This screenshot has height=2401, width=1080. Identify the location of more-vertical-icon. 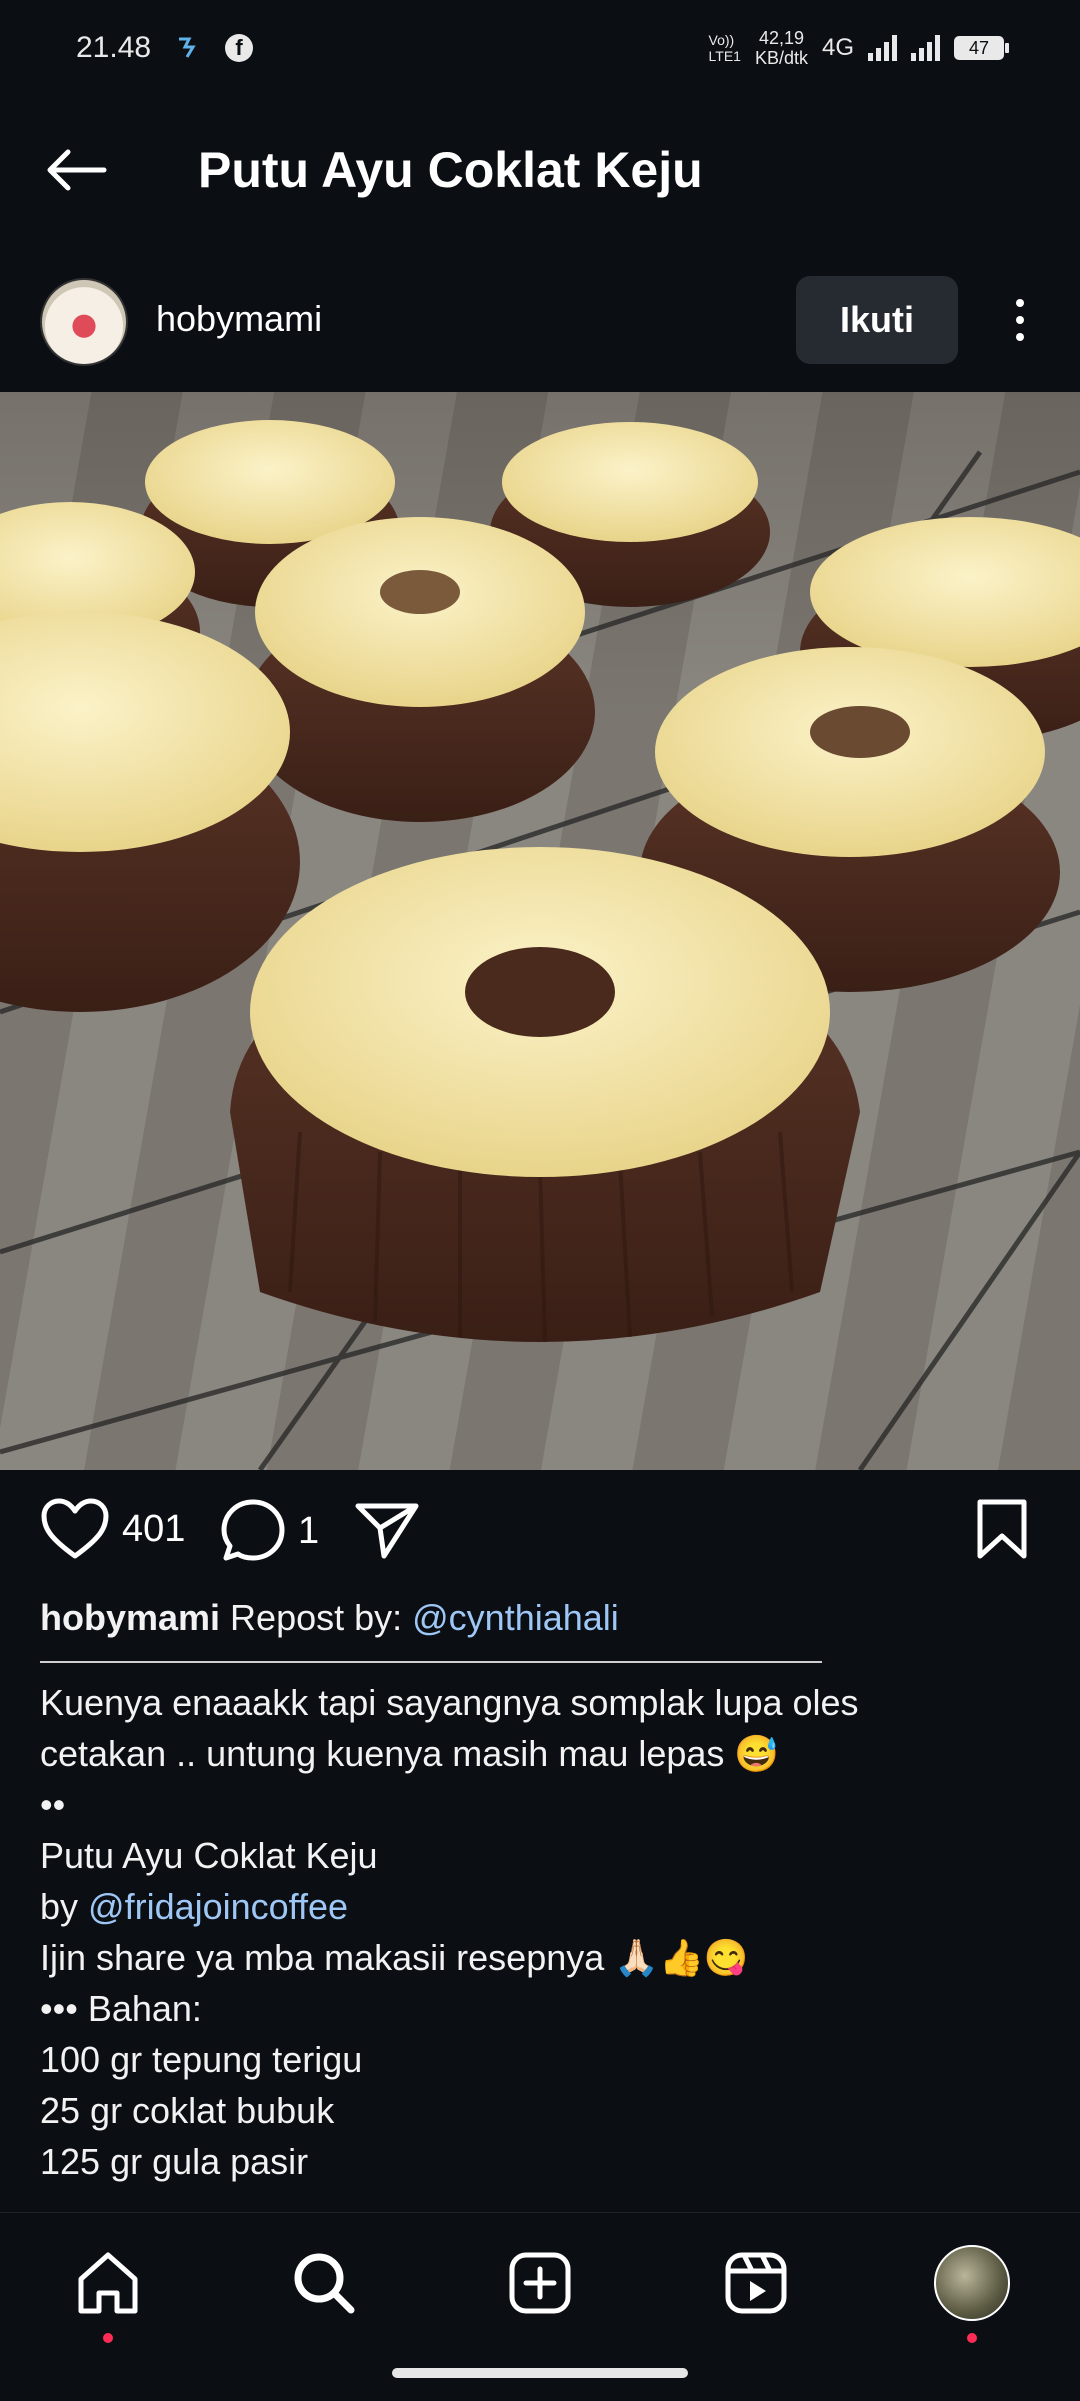
(1020, 303).